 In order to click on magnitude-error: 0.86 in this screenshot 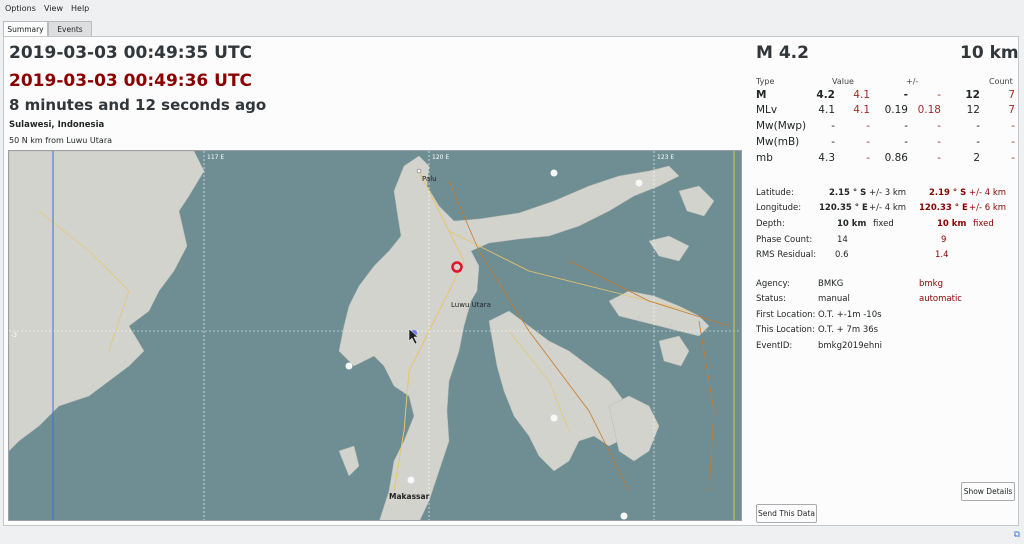, I will do `click(896, 158)`.